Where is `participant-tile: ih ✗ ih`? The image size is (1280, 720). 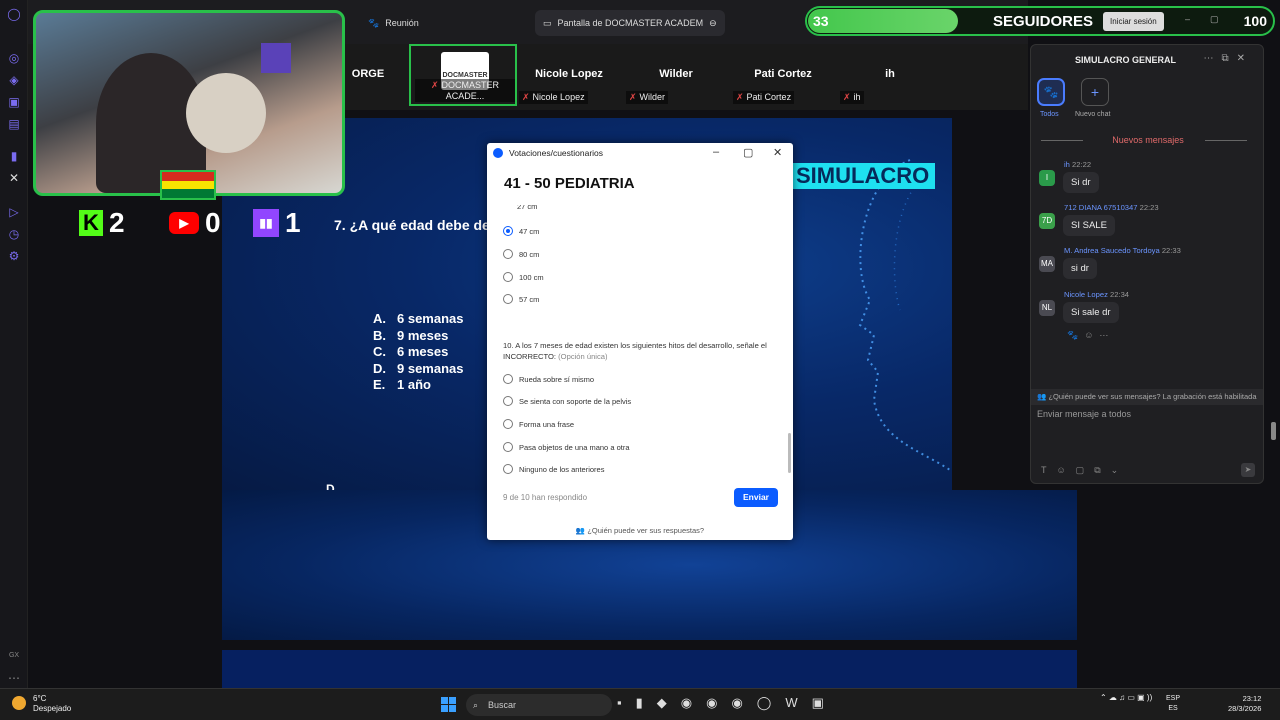 participant-tile: ih ✗ ih is located at coordinates (890, 75).